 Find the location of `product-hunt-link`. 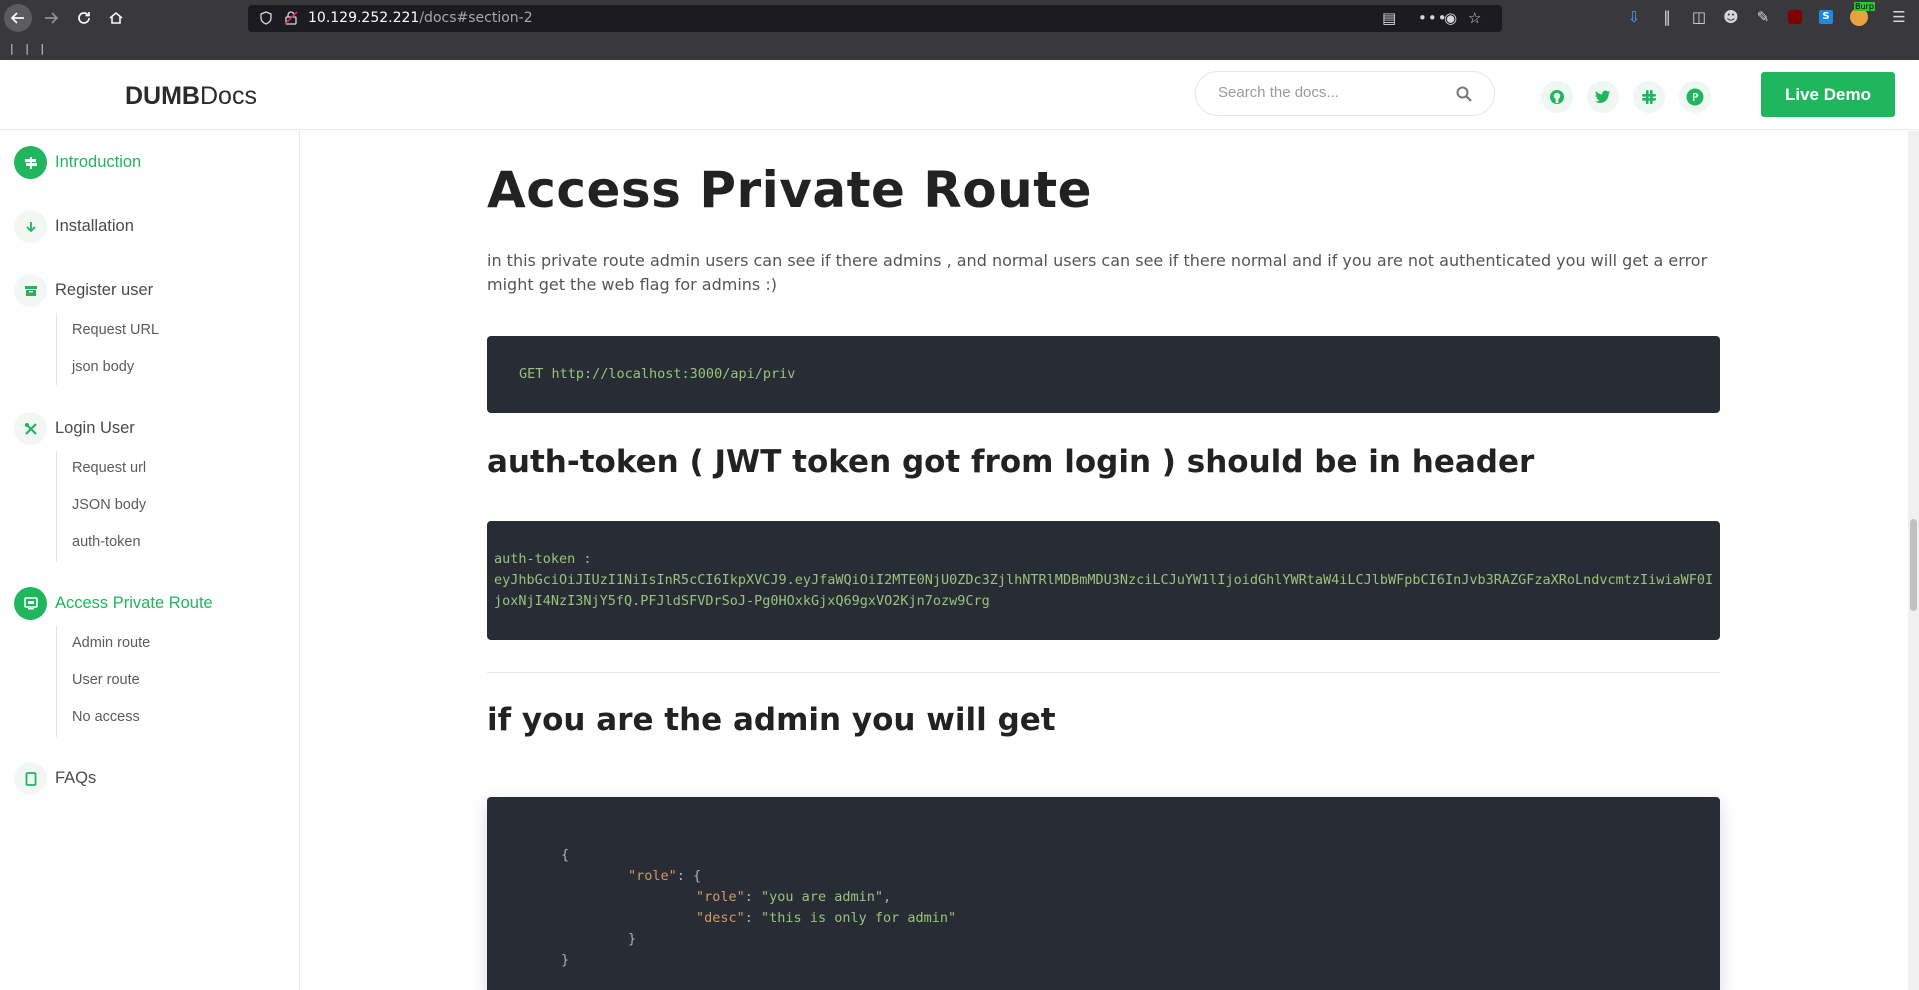

product-hunt-link is located at coordinates (1695, 97).